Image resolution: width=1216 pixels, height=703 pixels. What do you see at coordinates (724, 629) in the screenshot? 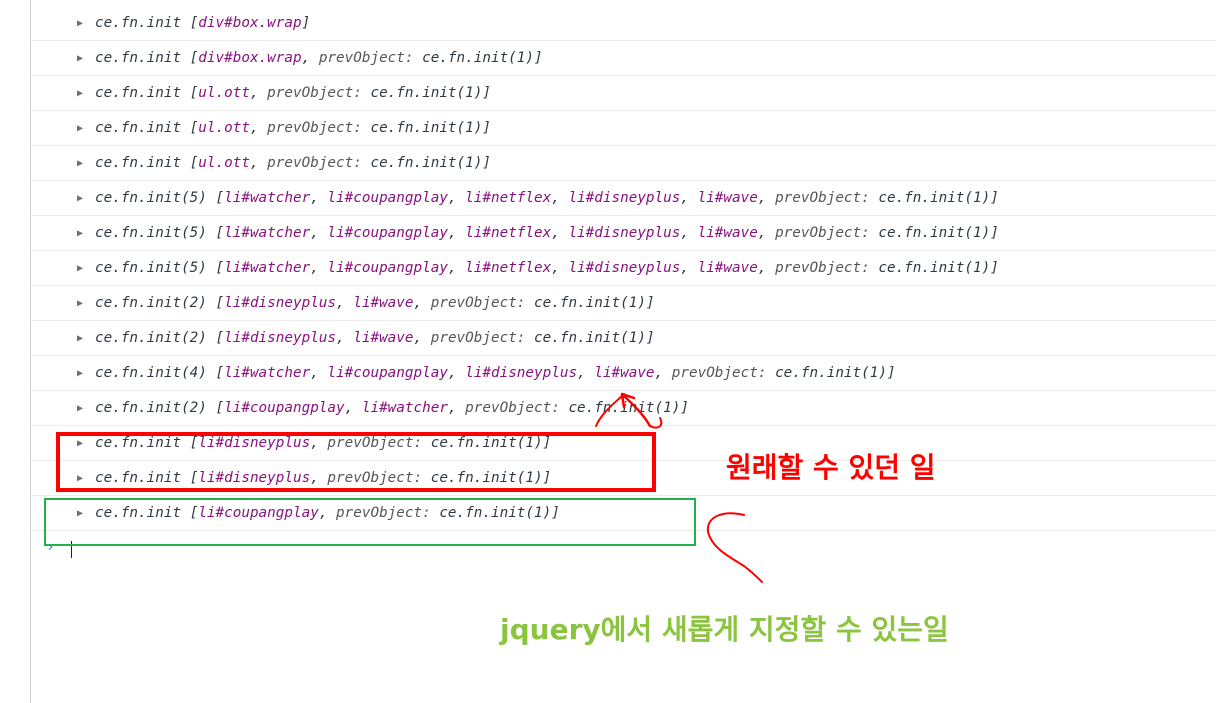
I see `annotation-jquery-new-capability: jquery에서 새롭게 지정할 수 있는일` at bounding box center [724, 629].